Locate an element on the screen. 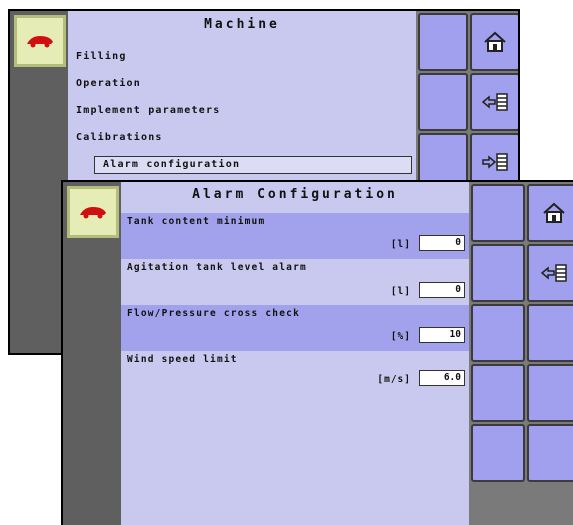  page-title: Machine is located at coordinates (242, 24).